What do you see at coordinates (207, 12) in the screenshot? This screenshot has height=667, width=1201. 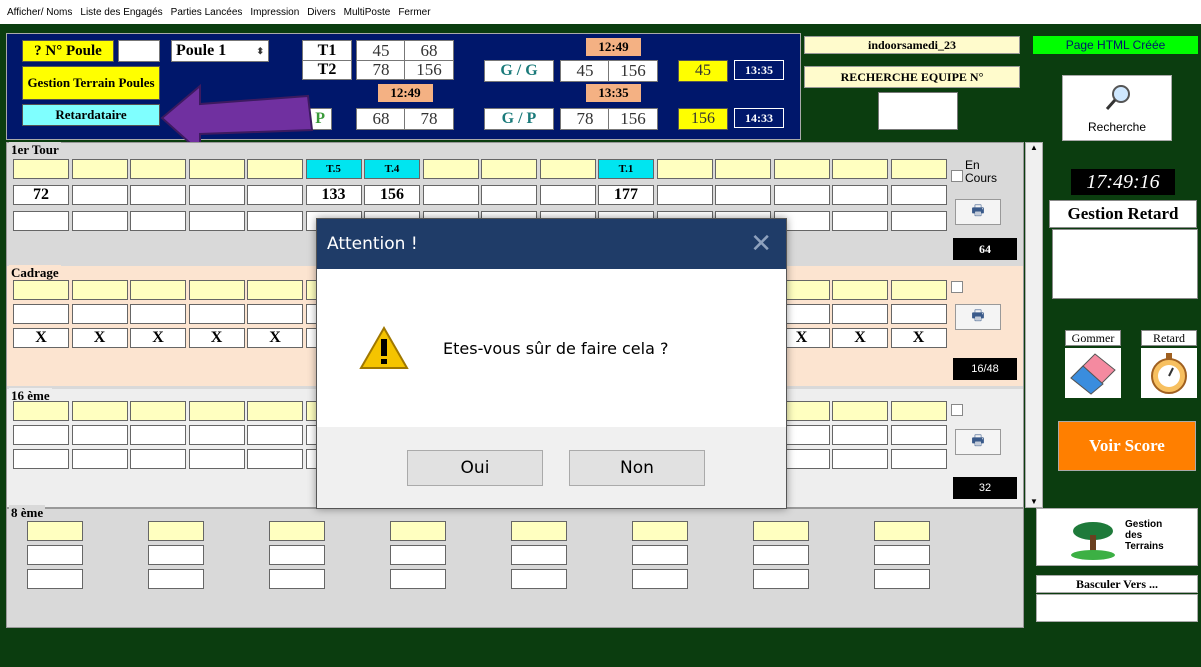 I see `menu-parties-lancees: Parties Lancées` at bounding box center [207, 12].